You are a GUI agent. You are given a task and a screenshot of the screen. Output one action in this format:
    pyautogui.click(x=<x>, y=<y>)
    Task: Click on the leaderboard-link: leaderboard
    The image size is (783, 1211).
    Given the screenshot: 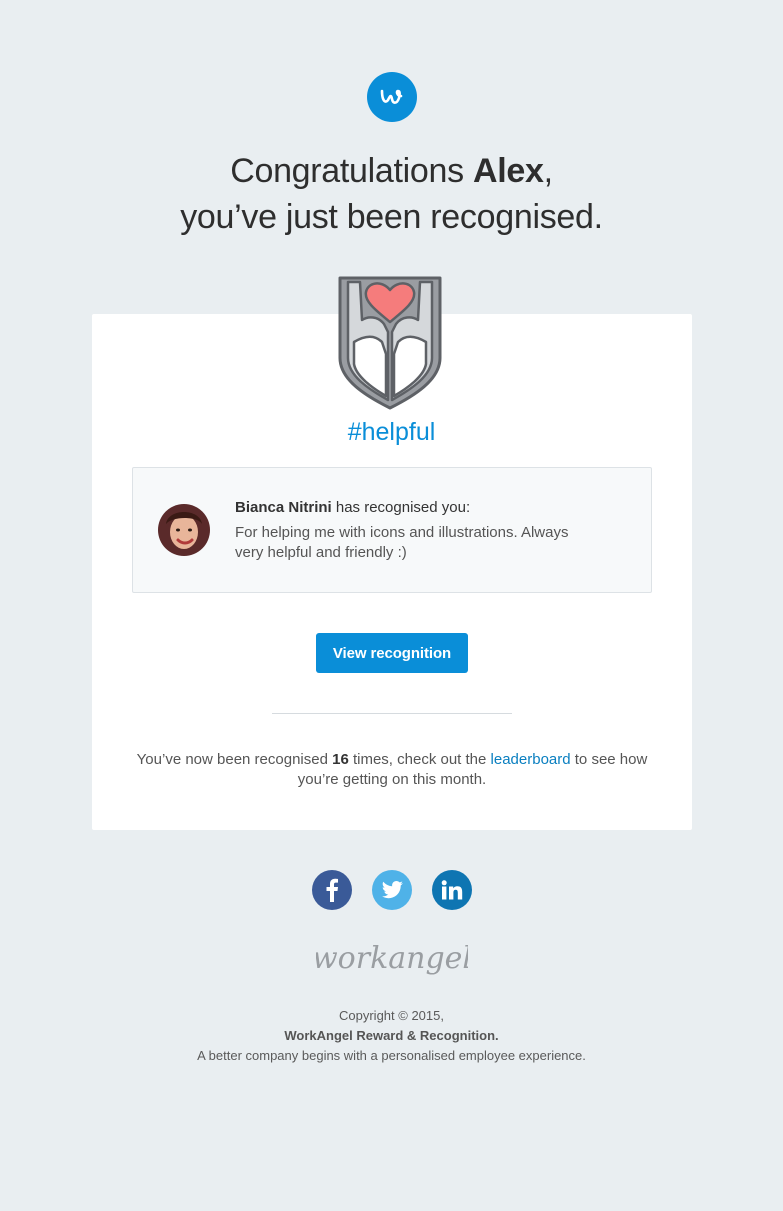 What is the action you would take?
    pyautogui.click(x=531, y=759)
    